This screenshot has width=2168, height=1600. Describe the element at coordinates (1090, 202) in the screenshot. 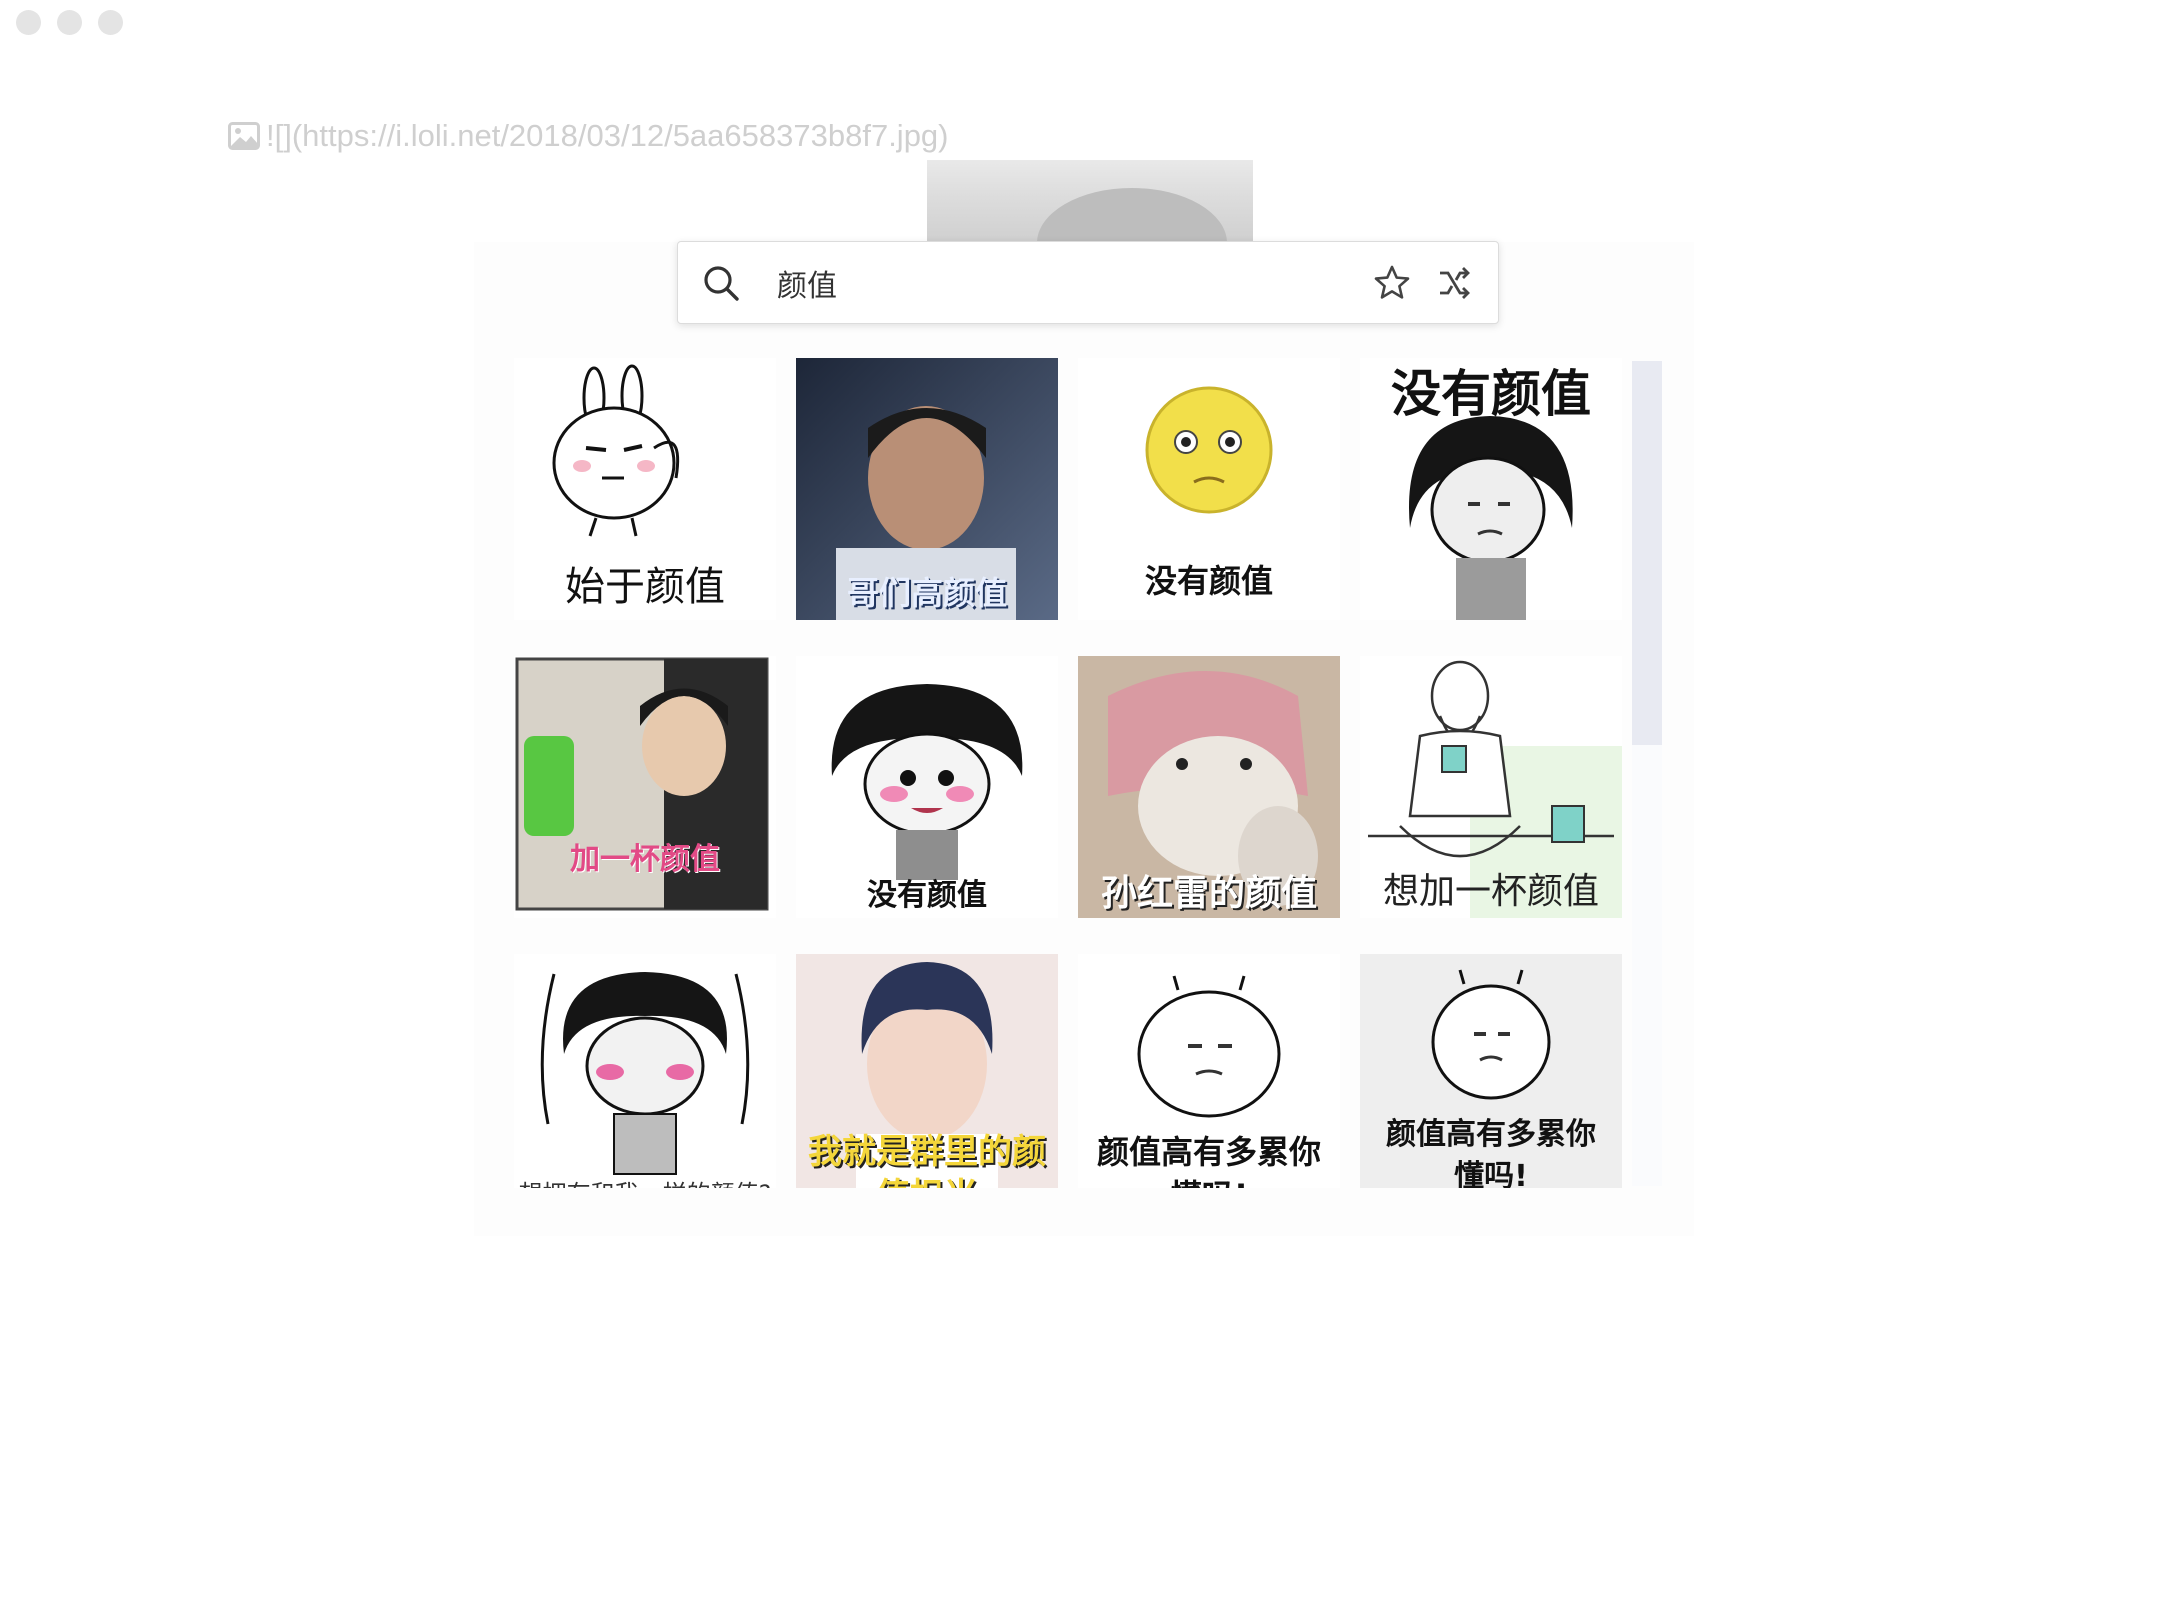

I see `embedded-image-preview` at that location.